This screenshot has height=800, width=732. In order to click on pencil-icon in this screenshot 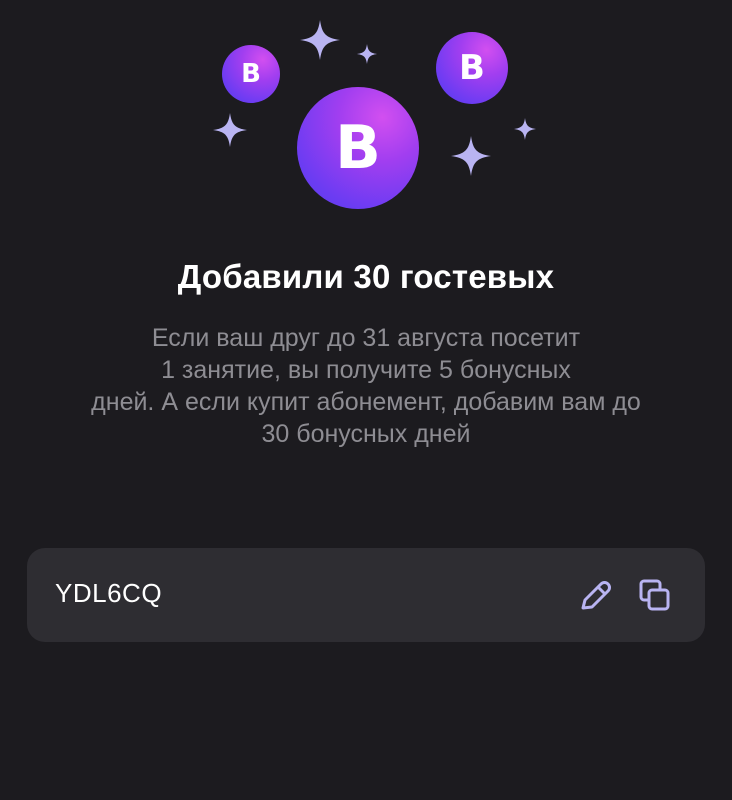, I will do `click(596, 595)`.